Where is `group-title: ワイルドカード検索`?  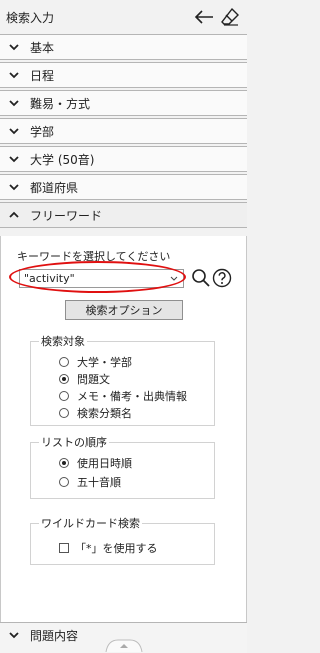 group-title: ワイルドカード検索 is located at coordinates (90, 523).